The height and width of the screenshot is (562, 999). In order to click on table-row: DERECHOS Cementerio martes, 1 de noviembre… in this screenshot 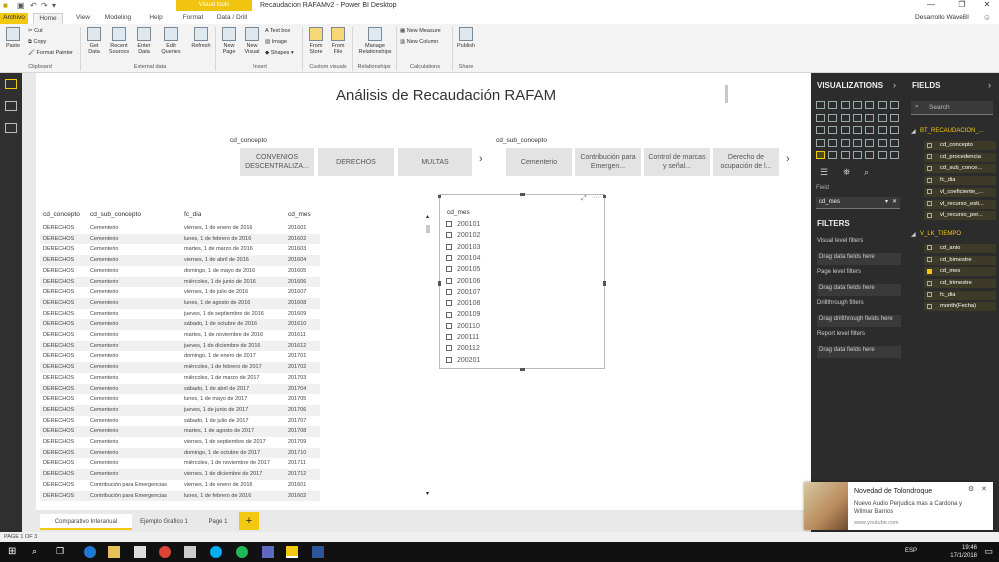, I will do `click(180, 335)`.